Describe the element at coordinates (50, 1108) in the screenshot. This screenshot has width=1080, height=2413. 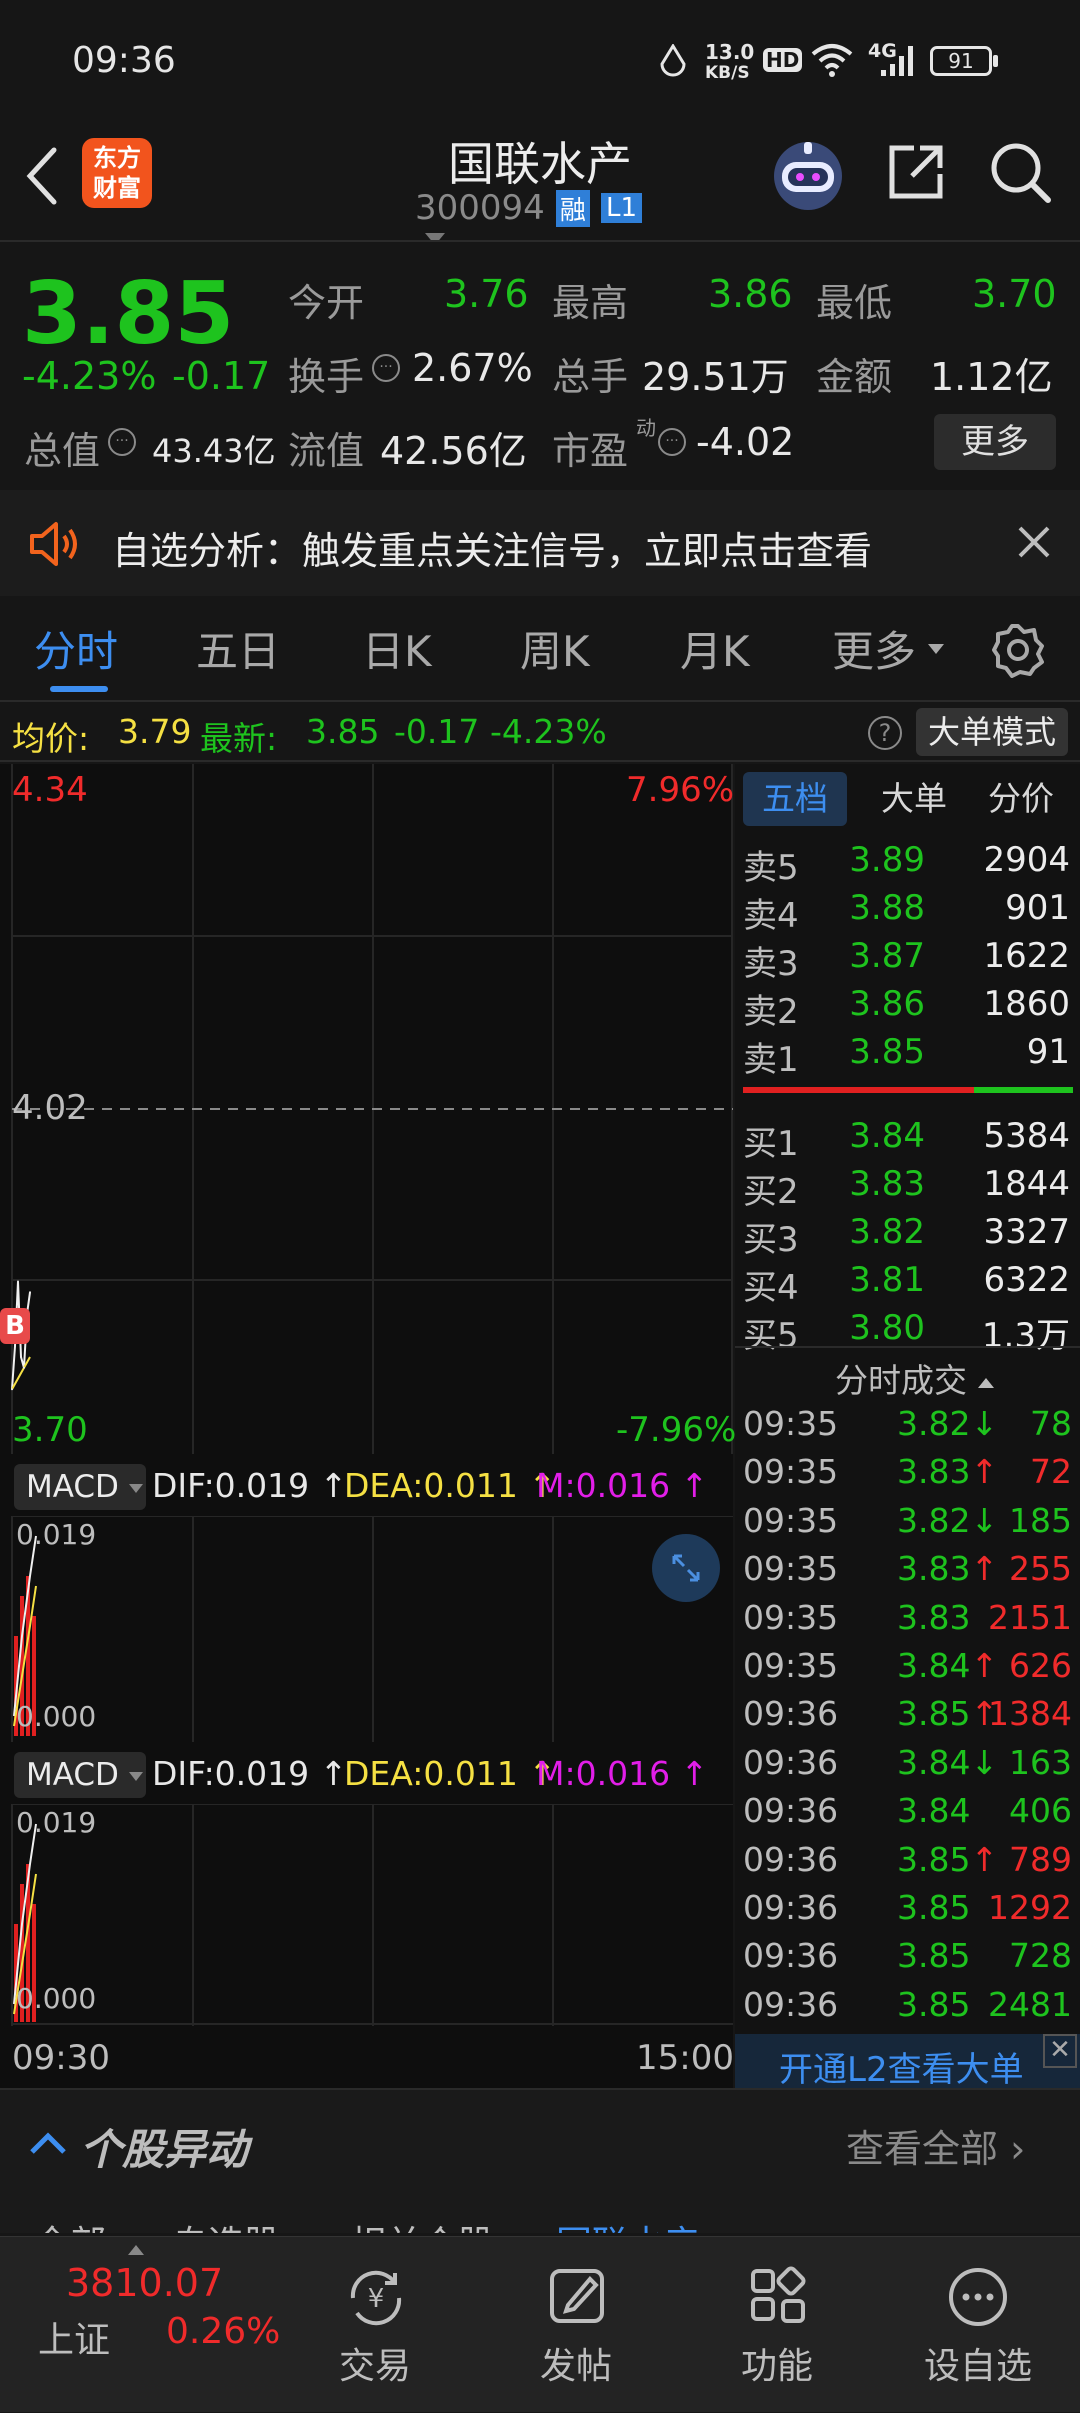
I see `y-mid-label: 4.02` at that location.